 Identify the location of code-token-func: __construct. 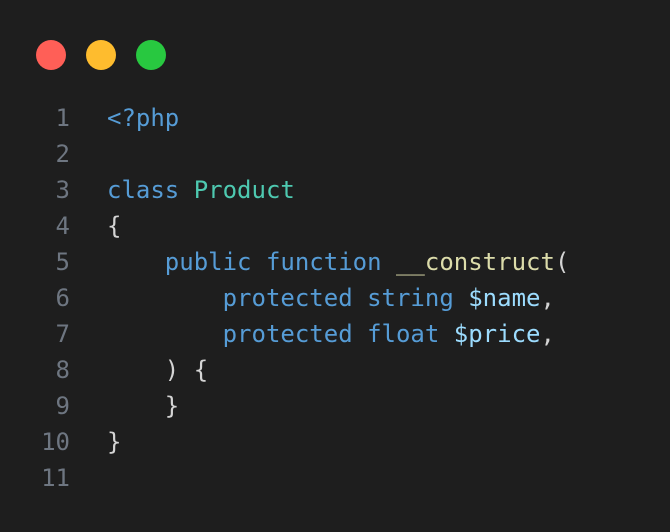
(475, 262).